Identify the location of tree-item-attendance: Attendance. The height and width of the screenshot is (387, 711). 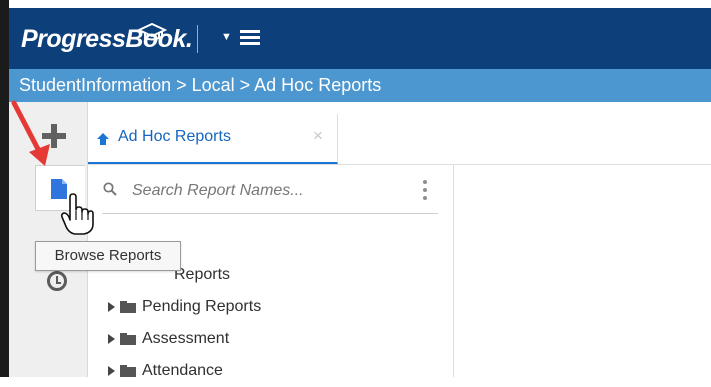
(256, 371).